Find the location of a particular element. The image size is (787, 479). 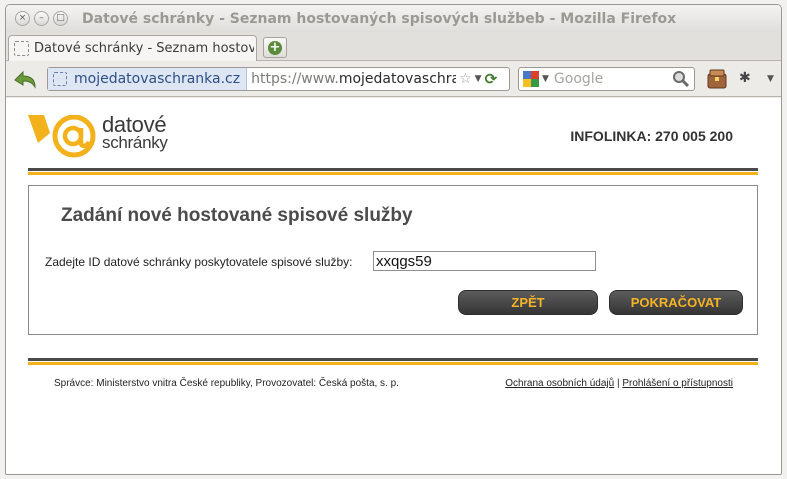

google-icon is located at coordinates (531, 79).